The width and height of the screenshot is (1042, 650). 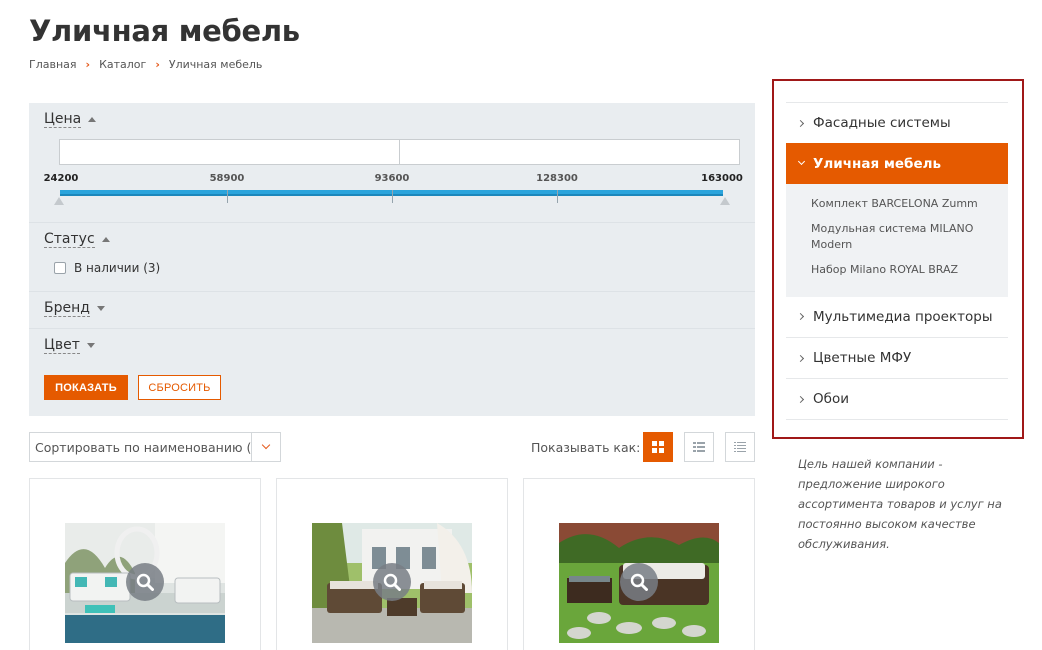 I want to click on price-min-handle, so click(x=59, y=201).